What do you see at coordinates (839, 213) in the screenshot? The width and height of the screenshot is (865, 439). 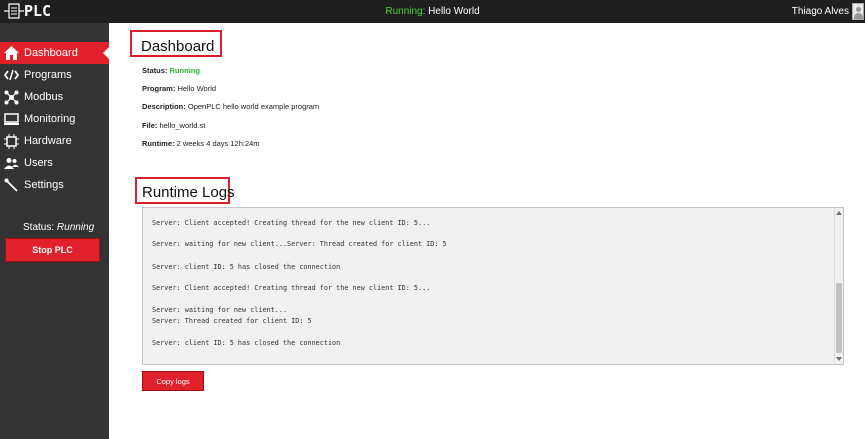 I see `scroll-up-arrow-icon` at bounding box center [839, 213].